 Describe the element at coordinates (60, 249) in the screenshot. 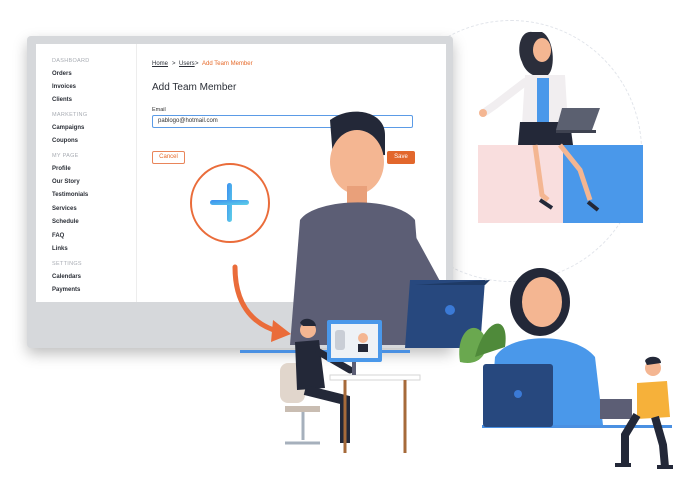

I see `sidebar-item-links: Links` at that location.